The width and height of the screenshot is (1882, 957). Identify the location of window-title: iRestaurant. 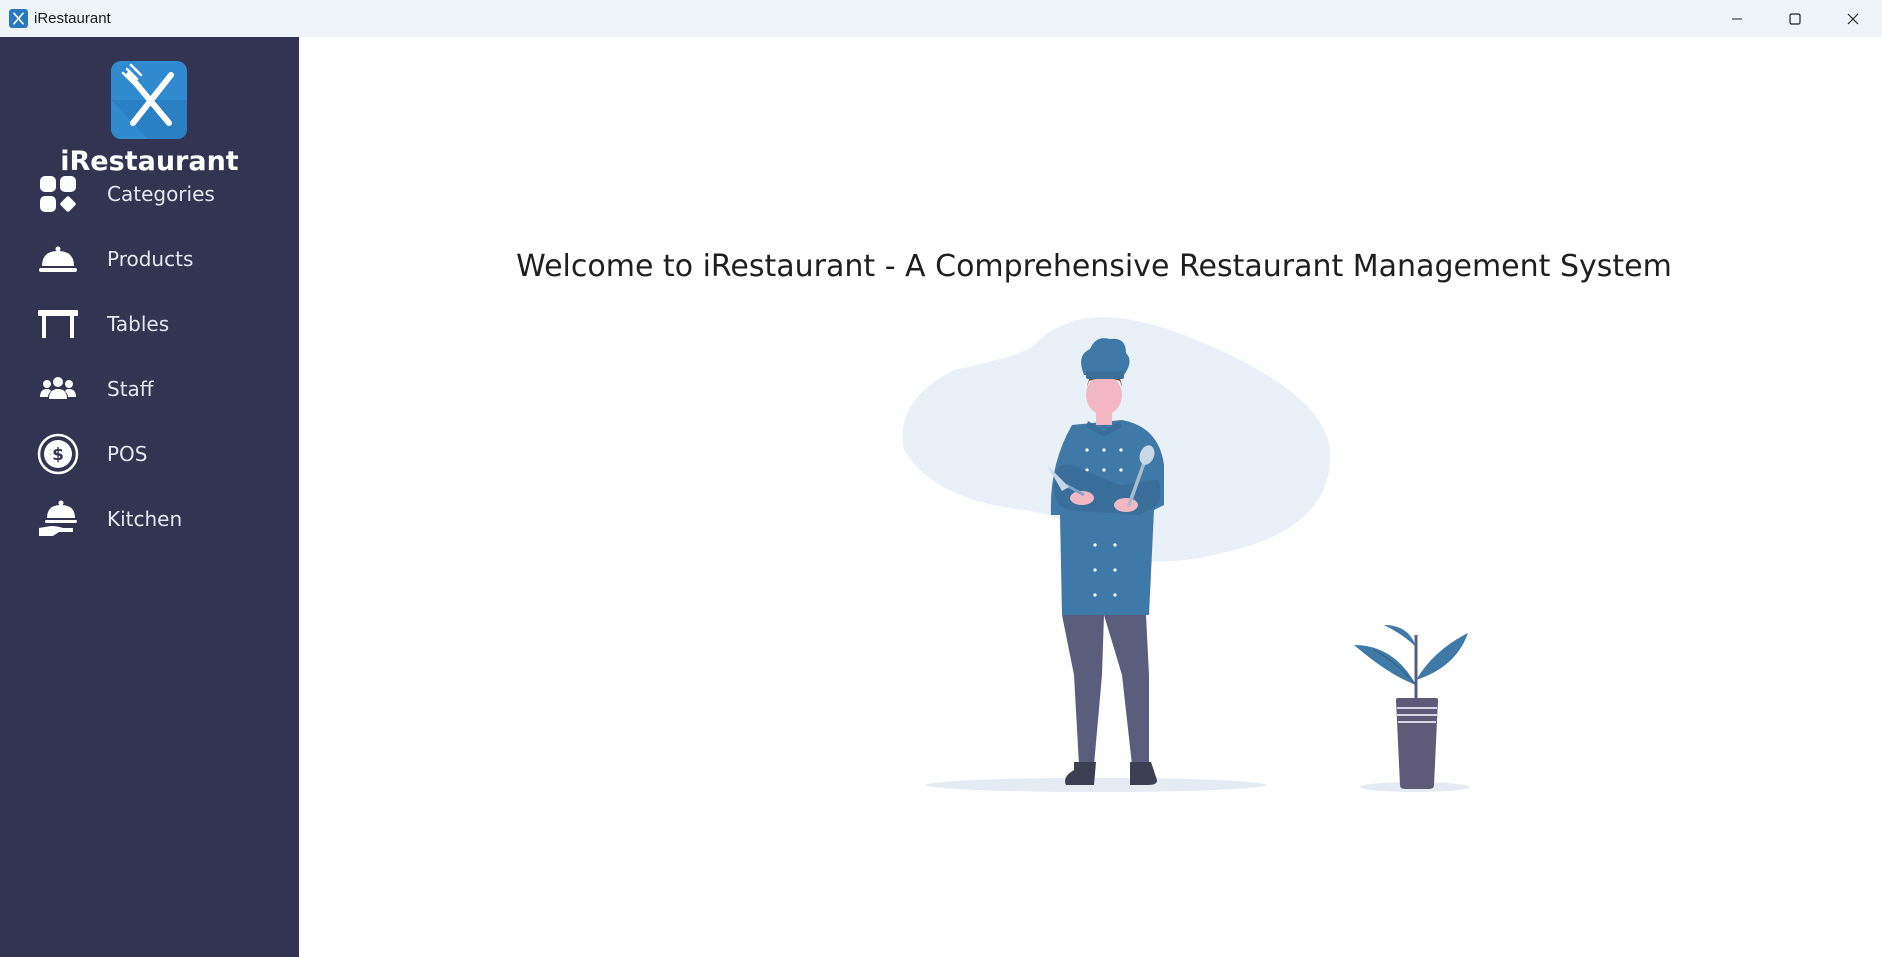
(72, 18).